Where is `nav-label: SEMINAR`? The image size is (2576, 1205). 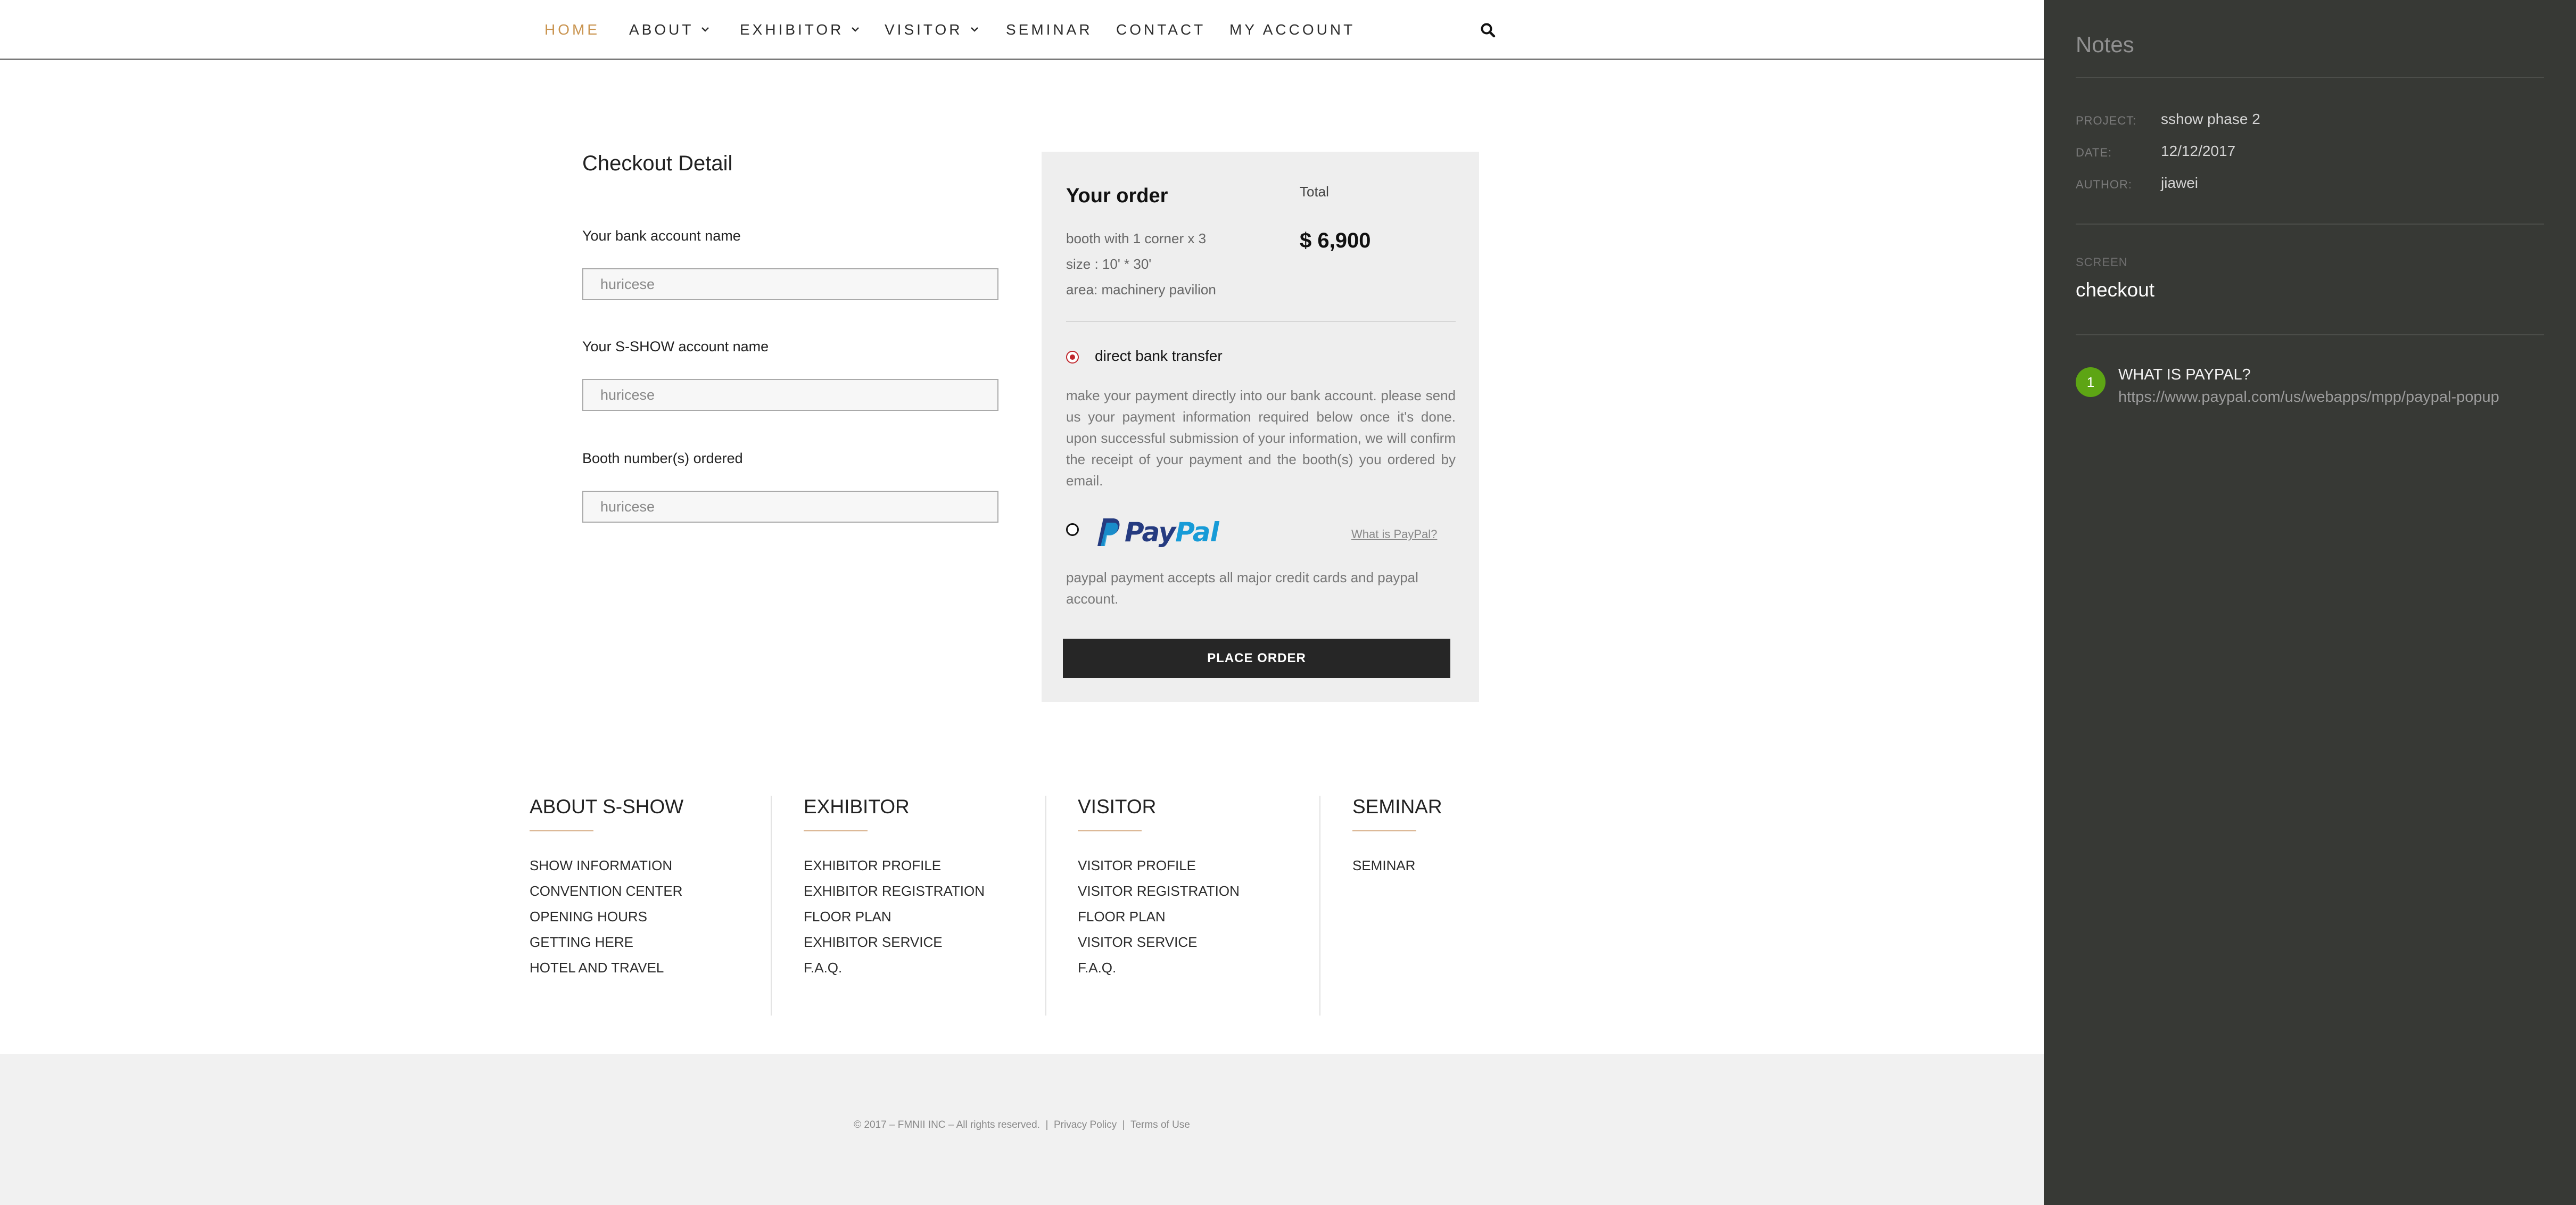
nav-label: SEMINAR is located at coordinates (1049, 29).